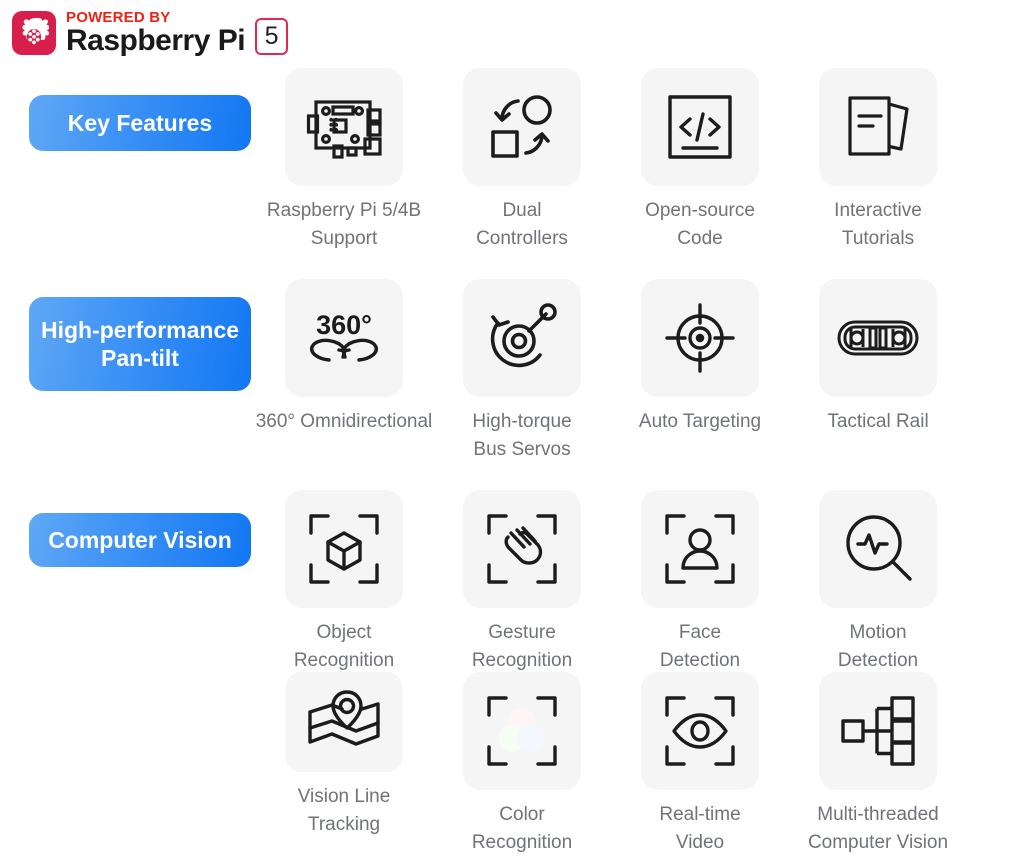 Image resolution: width=1024 pixels, height=865 pixels. What do you see at coordinates (344, 811) in the screenshot?
I see `feature-caption: Vision Line Tracking` at bounding box center [344, 811].